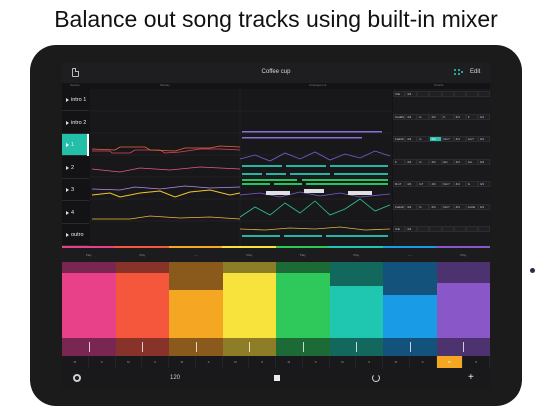  What do you see at coordinates (471, 206) in the screenshot?
I see `chord-cell: Am/E` at bounding box center [471, 206].